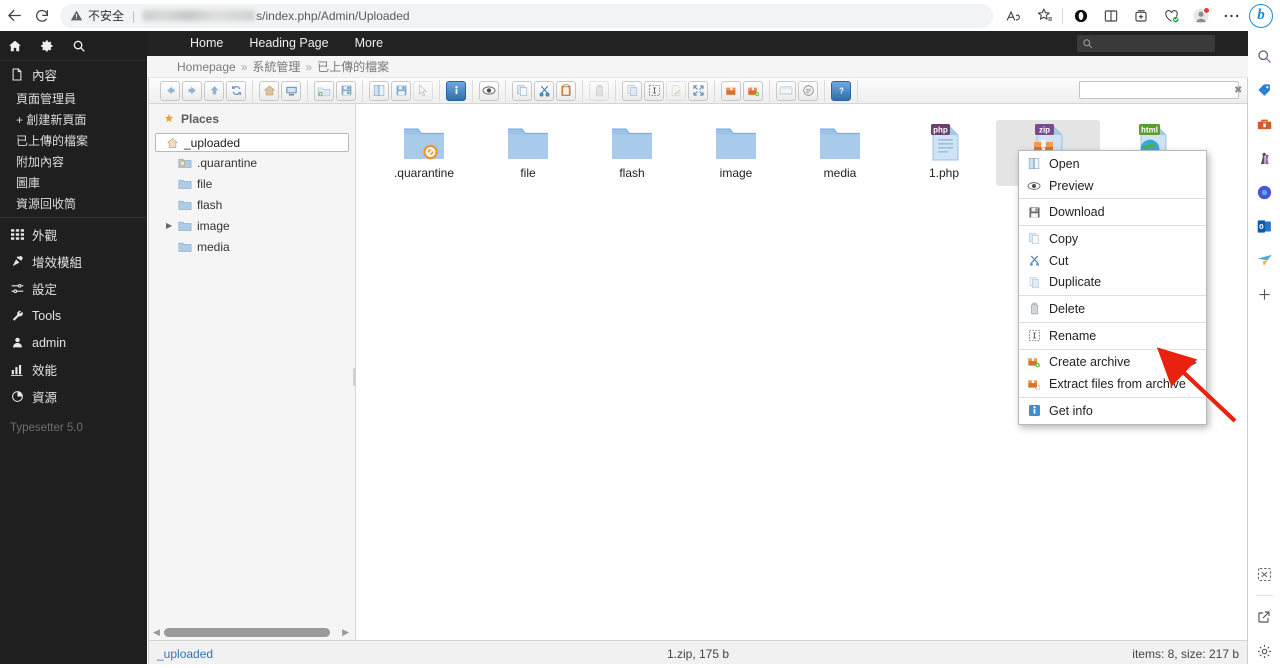  I want to click on tree-item-image: ▶ image, so click(252, 225).